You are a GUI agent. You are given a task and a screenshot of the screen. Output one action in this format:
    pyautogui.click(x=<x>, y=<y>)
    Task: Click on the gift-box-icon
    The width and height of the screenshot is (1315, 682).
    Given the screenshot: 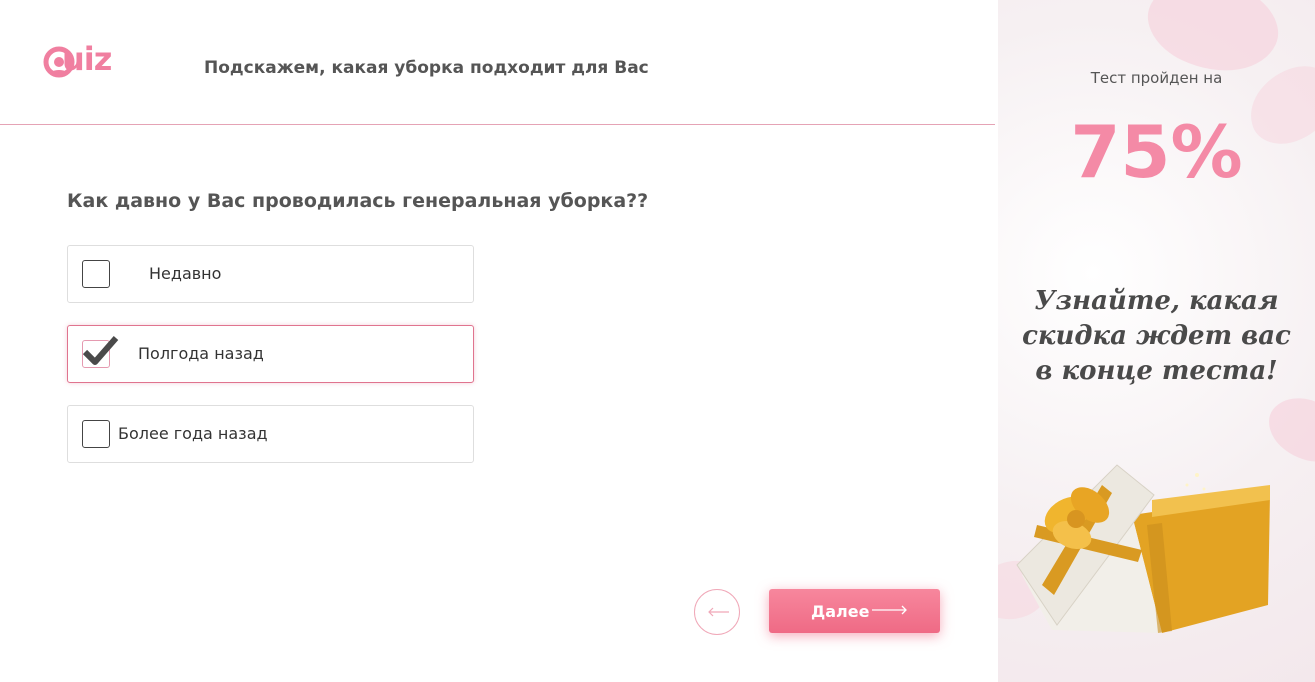 What is the action you would take?
    pyautogui.click(x=1143, y=548)
    